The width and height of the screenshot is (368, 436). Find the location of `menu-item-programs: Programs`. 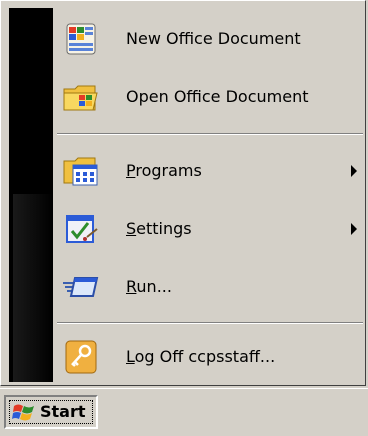

menu-item-programs: Programs is located at coordinates (209, 171).